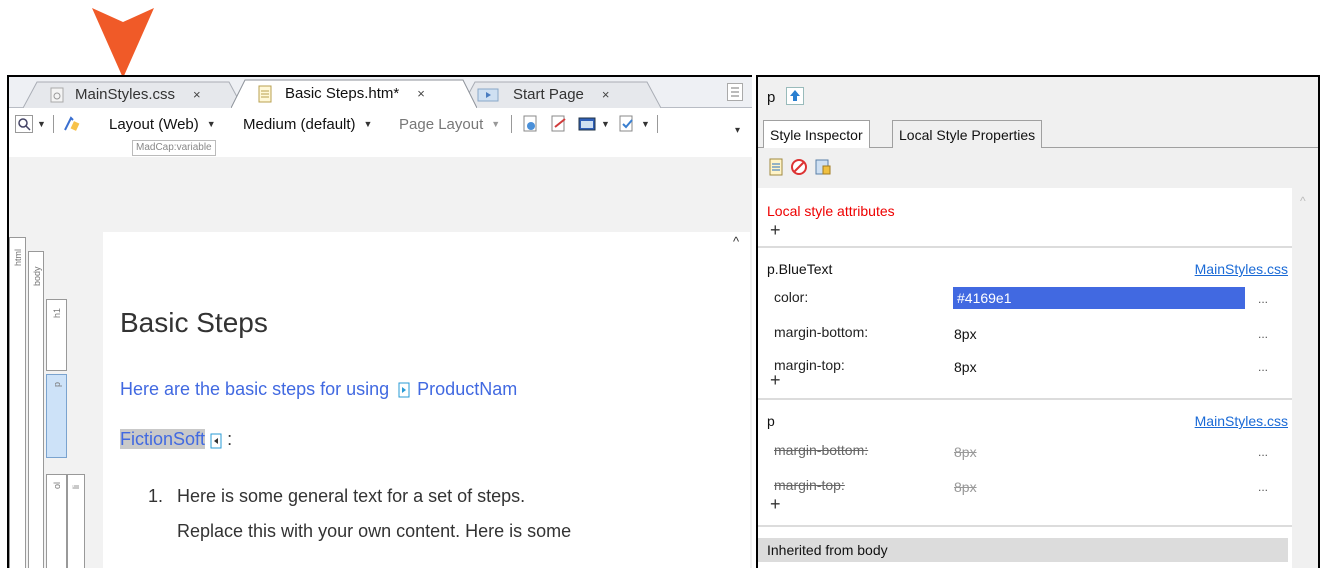 The width and height of the screenshot is (1320, 568). I want to click on variable-value-highlight: FictionSoft, so click(163, 439).